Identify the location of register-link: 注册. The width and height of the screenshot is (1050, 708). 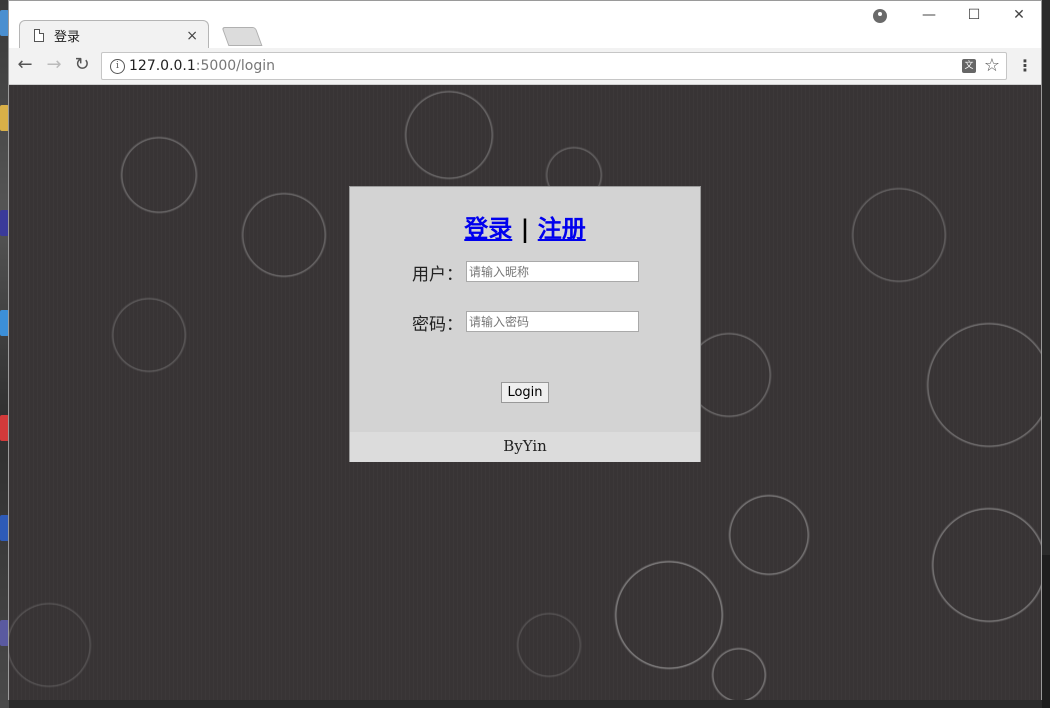
(562, 228).